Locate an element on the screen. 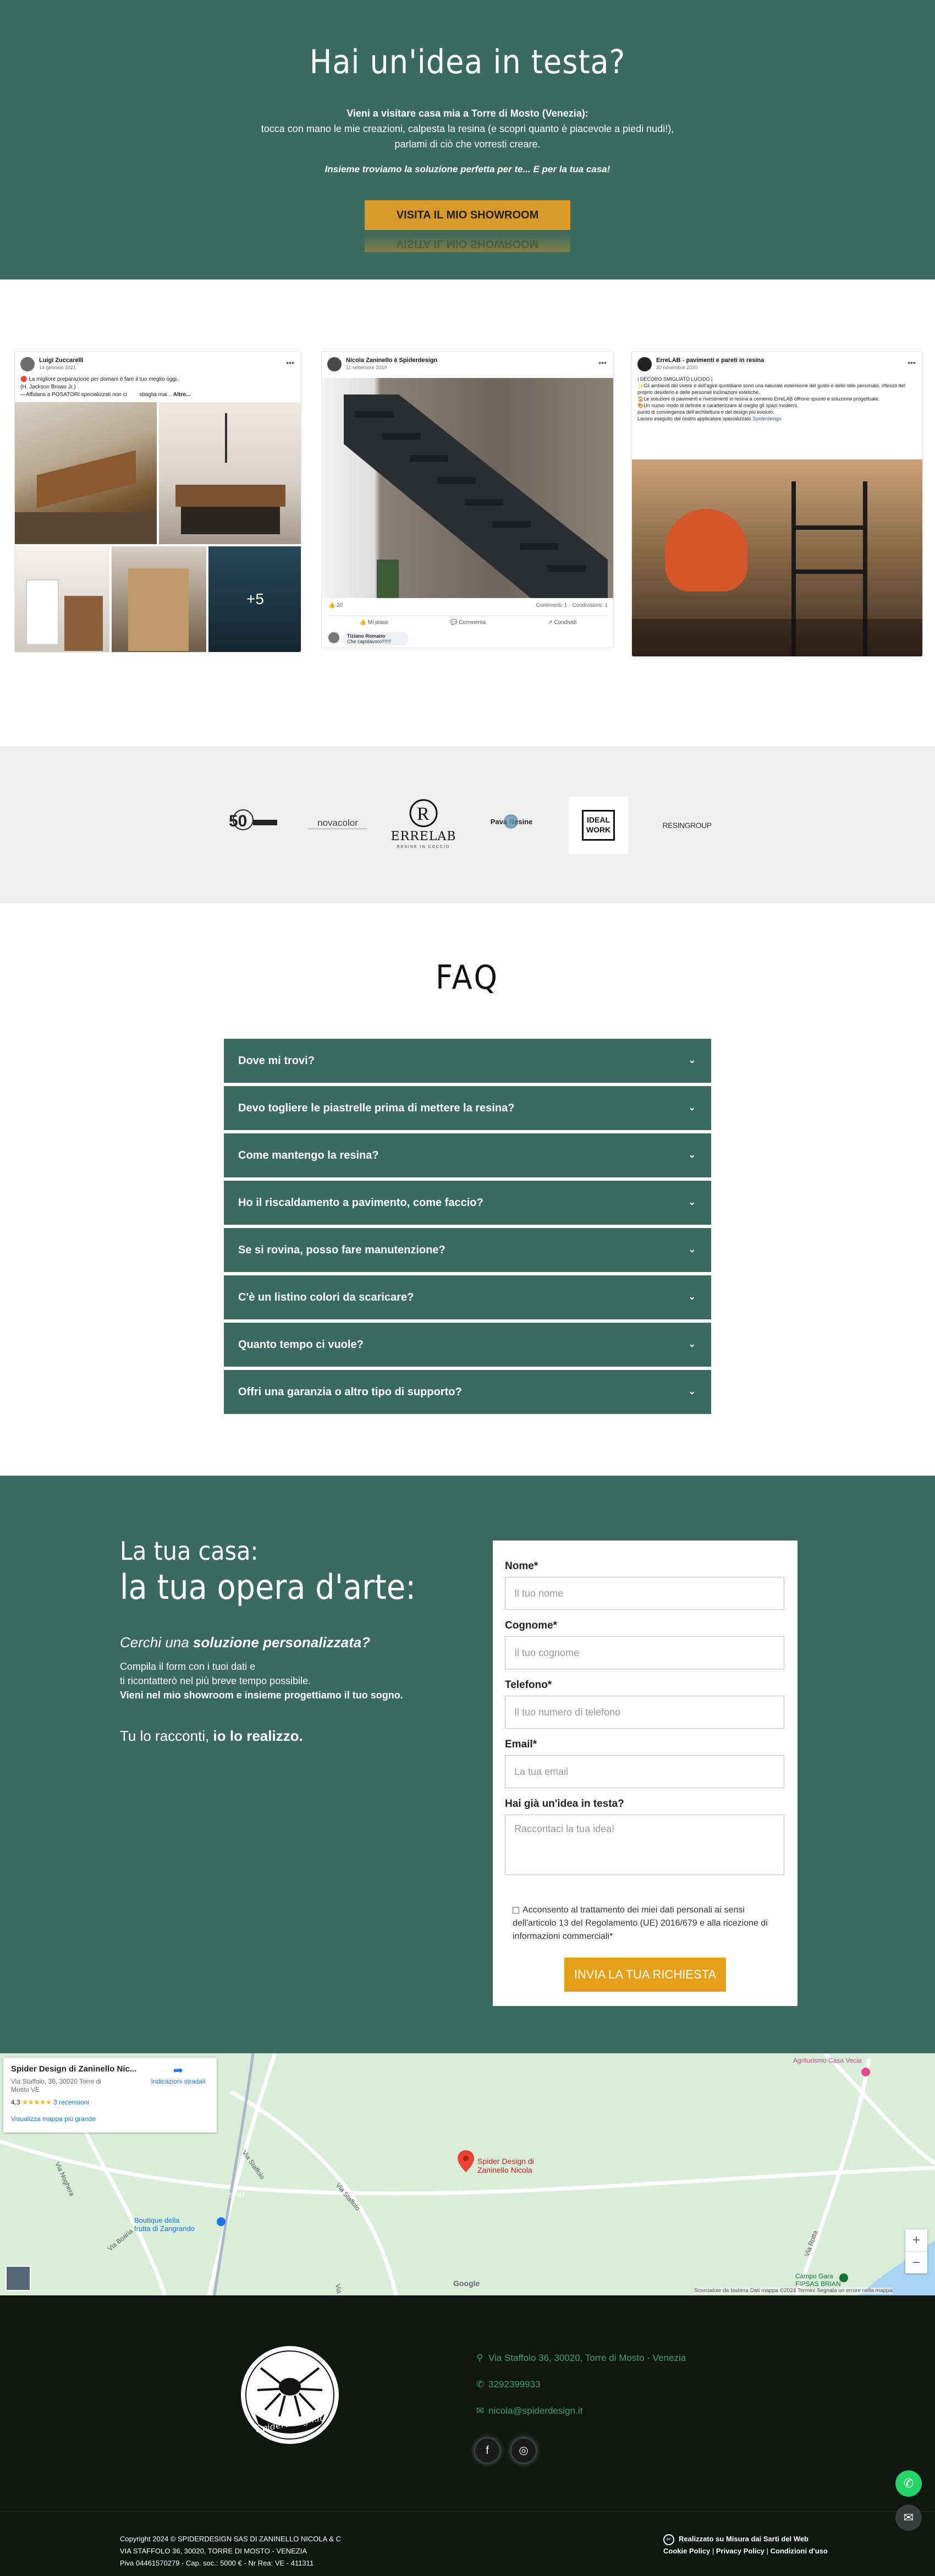 The height and width of the screenshot is (2576, 935). share-button: ↗ Condividi is located at coordinates (562, 623).